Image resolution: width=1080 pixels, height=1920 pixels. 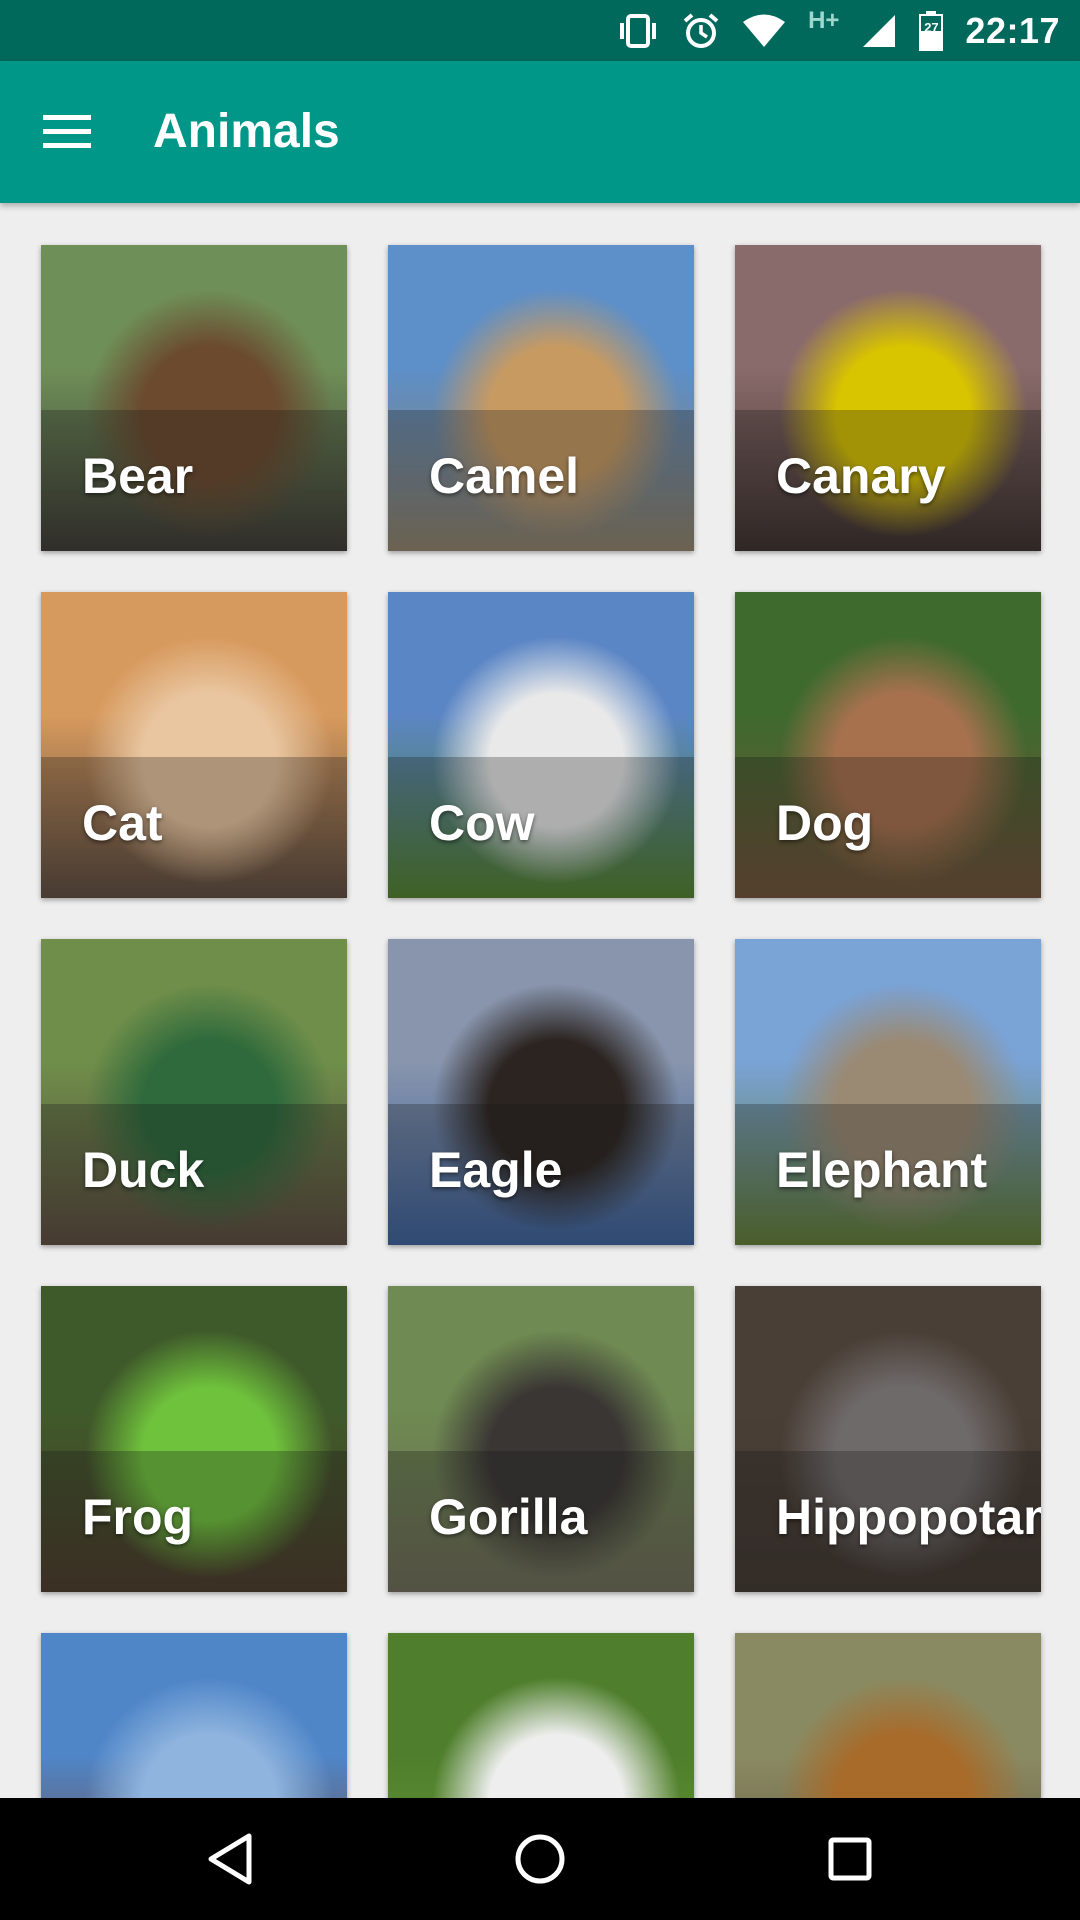 What do you see at coordinates (882, 1170) in the screenshot?
I see `animal-label: Elephant` at bounding box center [882, 1170].